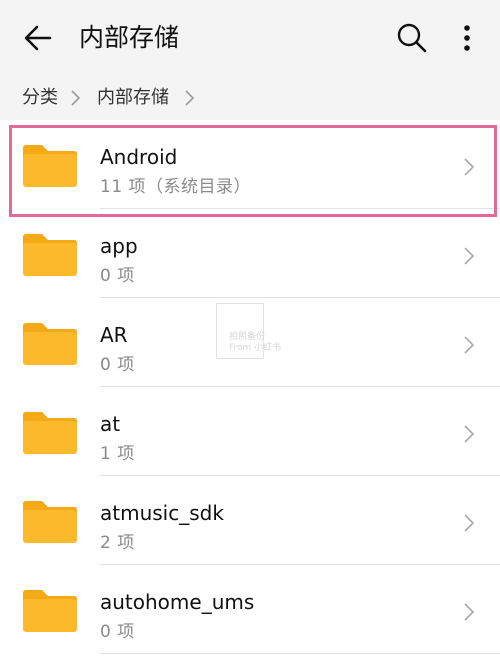 Image resolution: width=500 pixels, height=666 pixels. Describe the element at coordinates (250, 164) in the screenshot. I see `list-item: Android 11 项（系统目录）` at that location.